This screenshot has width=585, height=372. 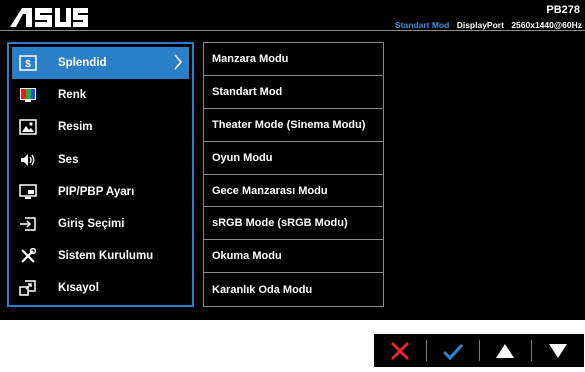 I want to click on menu-item-sistem: Sistem Kurulumu, so click(x=100, y=256).